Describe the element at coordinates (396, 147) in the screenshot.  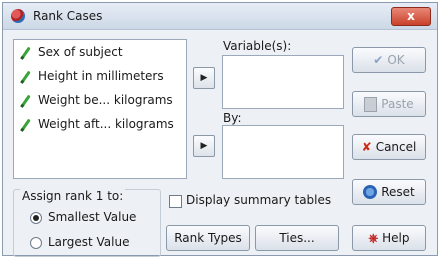
I see `cancel-label: Cancel` at that location.